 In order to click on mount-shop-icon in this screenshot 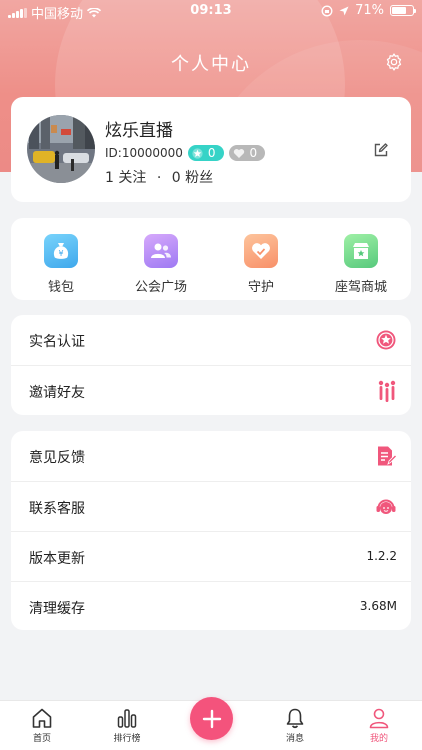, I will do `click(361, 251)`.